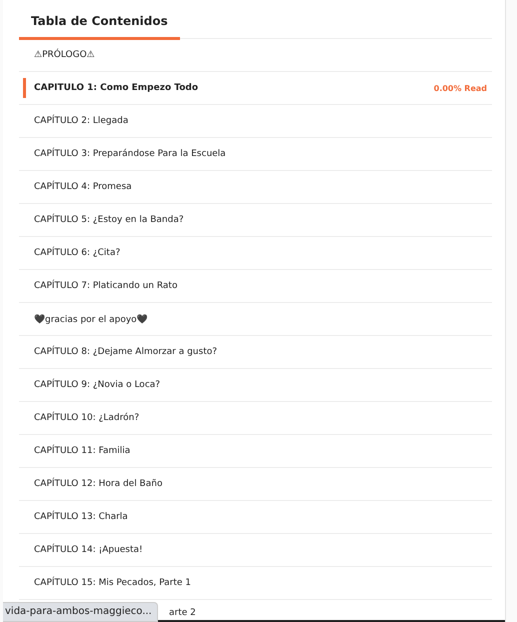  Describe the element at coordinates (116, 88) in the screenshot. I see `chapter-title: CAPITULO 1: Como Empezo Todo` at that location.